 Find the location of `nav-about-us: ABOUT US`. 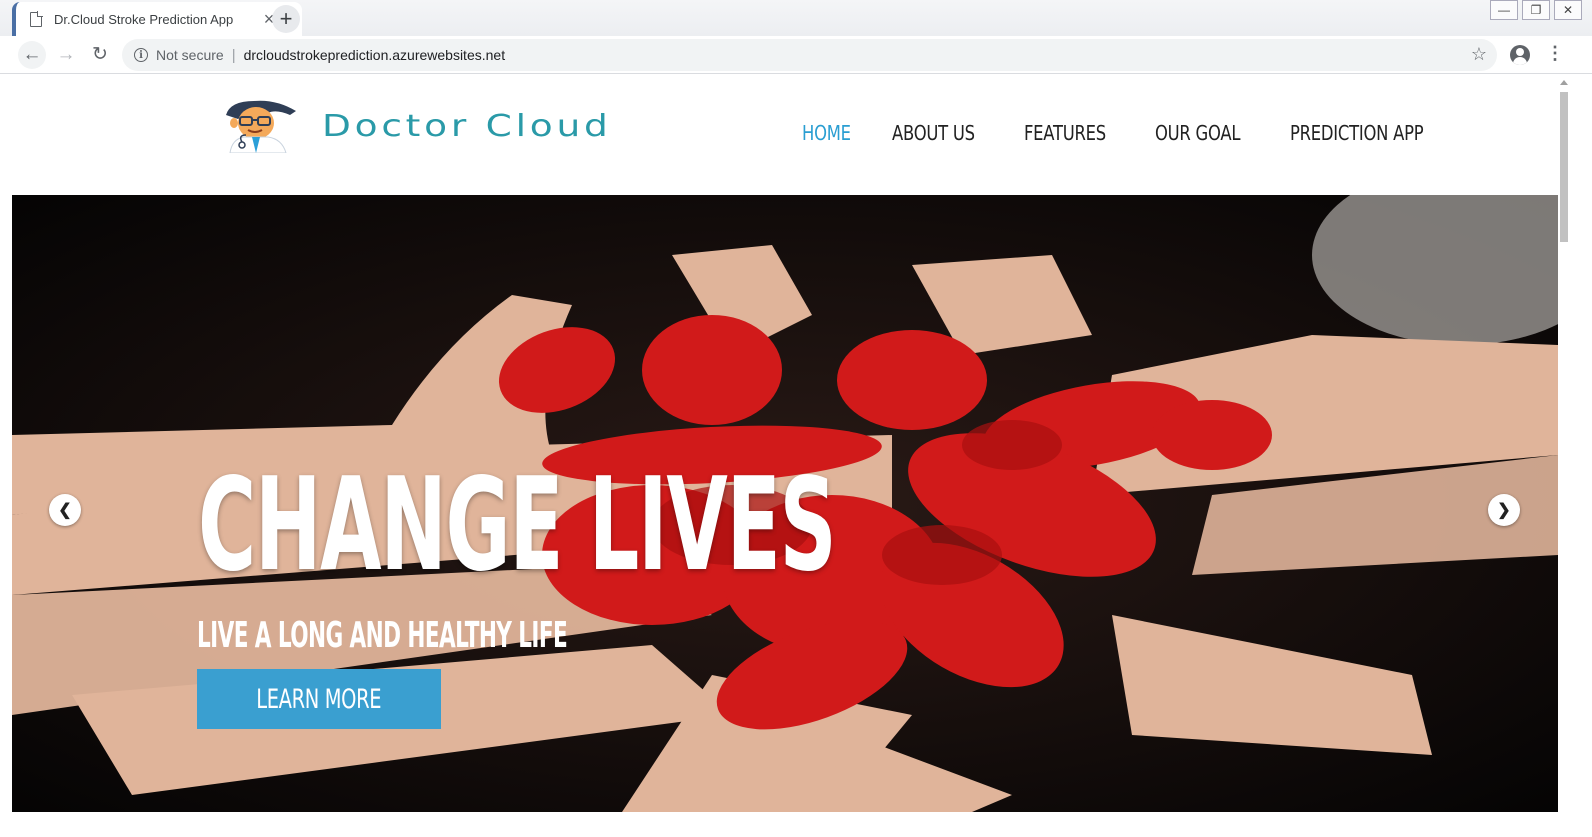

nav-about-us: ABOUT US is located at coordinates (933, 133).